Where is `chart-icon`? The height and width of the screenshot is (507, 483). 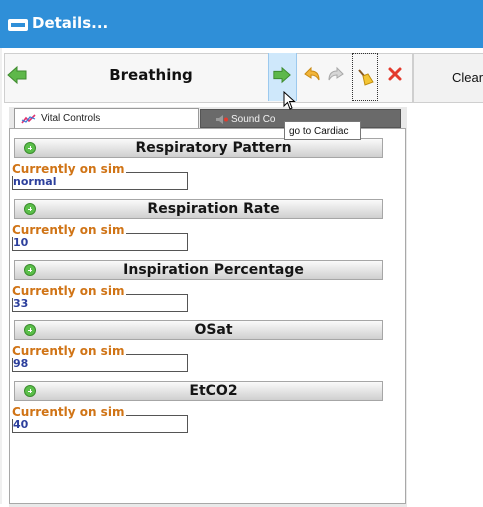 chart-icon is located at coordinates (29, 120).